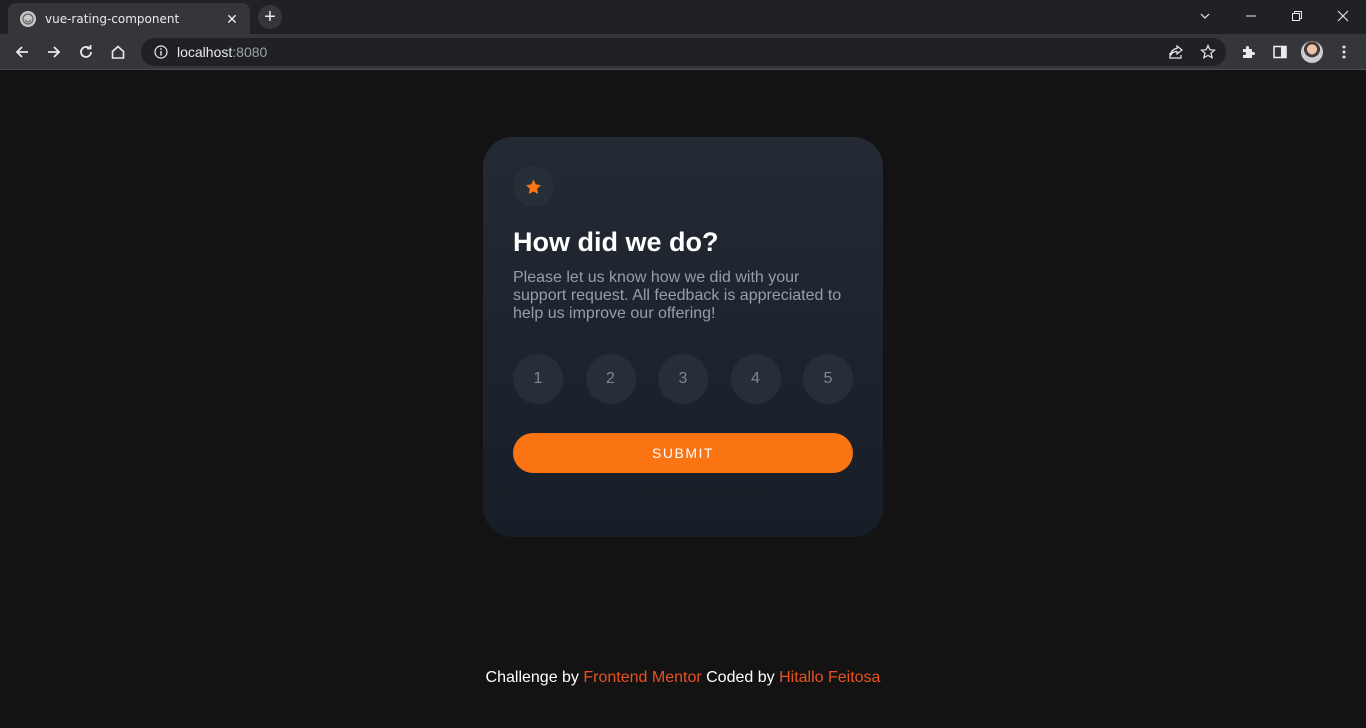  Describe the element at coordinates (1344, 52) in the screenshot. I see `kebab-menu-icon` at that location.